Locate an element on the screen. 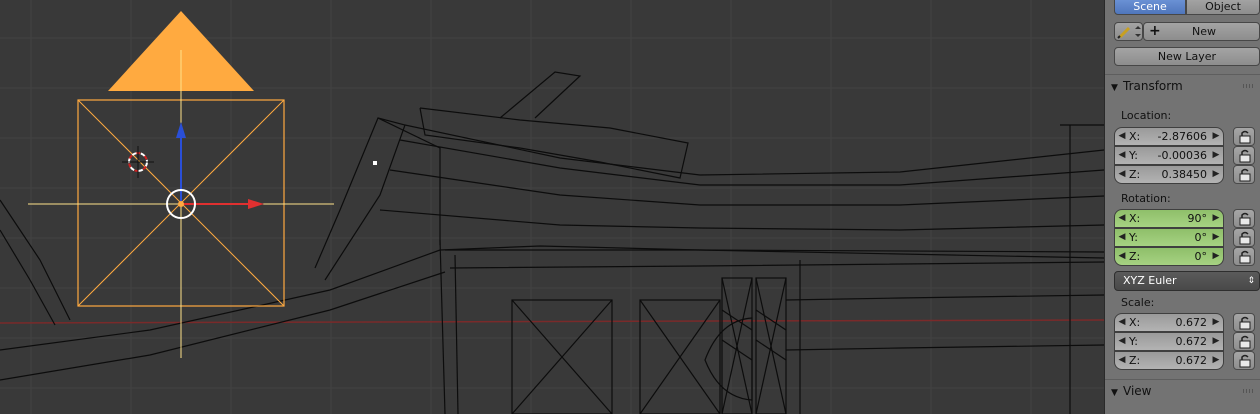 This screenshot has height=414, width=1260. lock-location-z is located at coordinates (1244, 174).